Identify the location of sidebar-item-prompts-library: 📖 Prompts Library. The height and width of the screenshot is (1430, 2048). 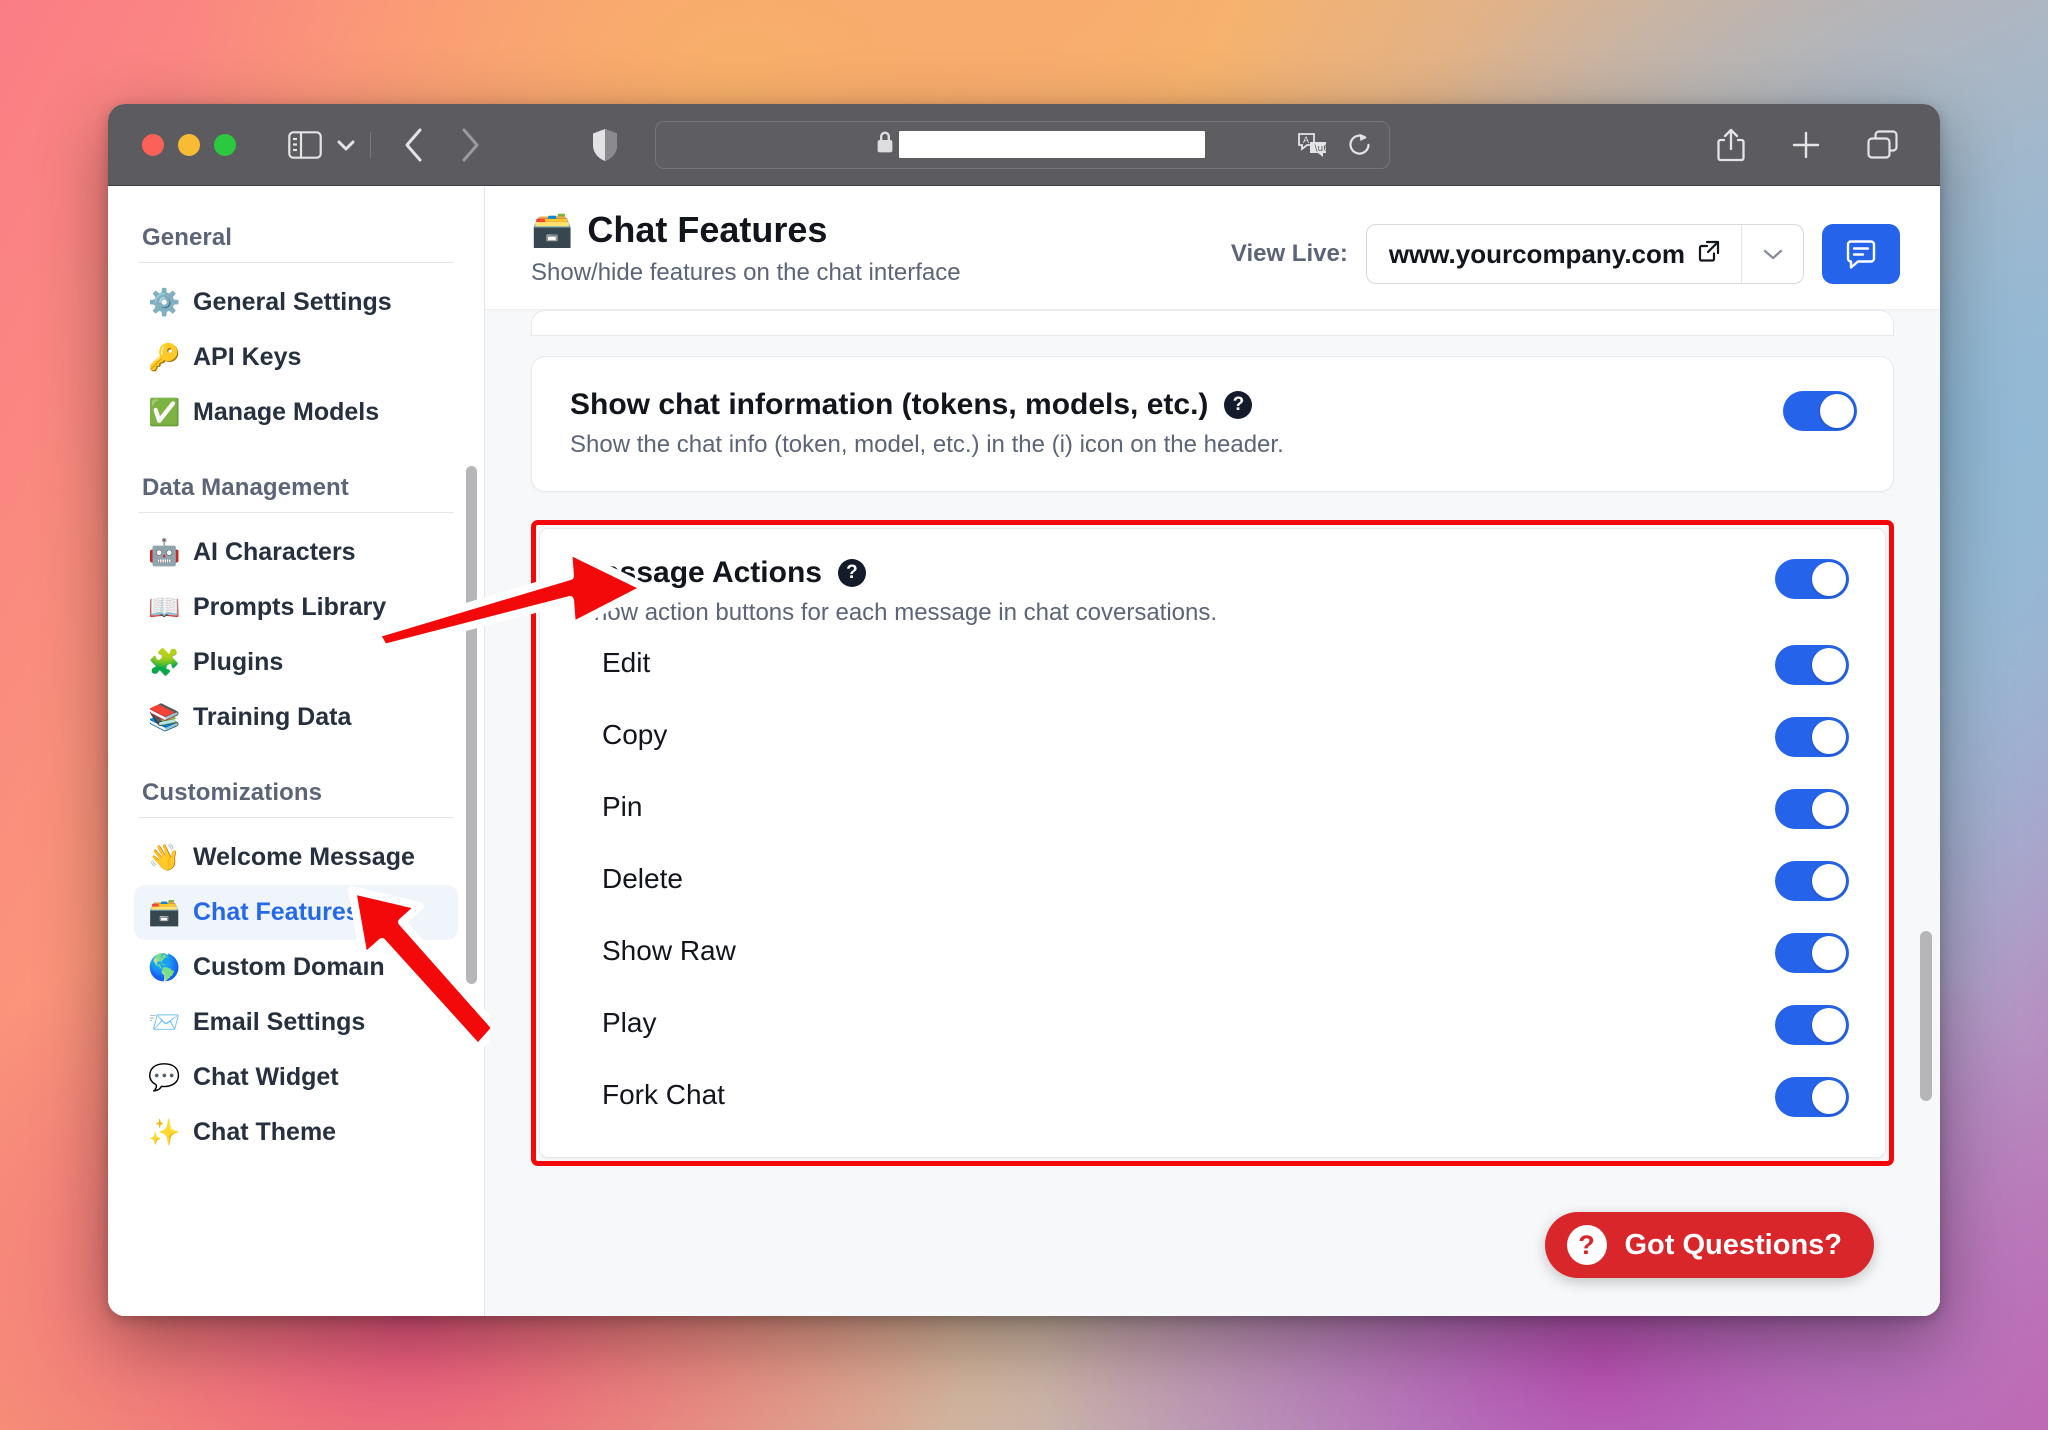
(296, 607).